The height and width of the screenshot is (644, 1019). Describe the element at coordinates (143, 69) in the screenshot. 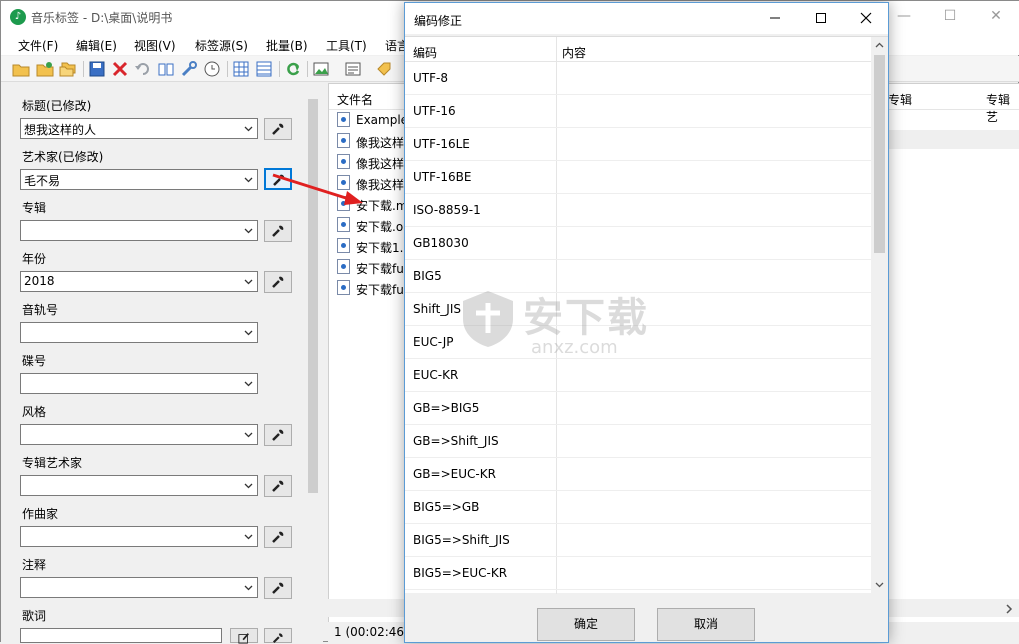

I see `undo-icon` at that location.